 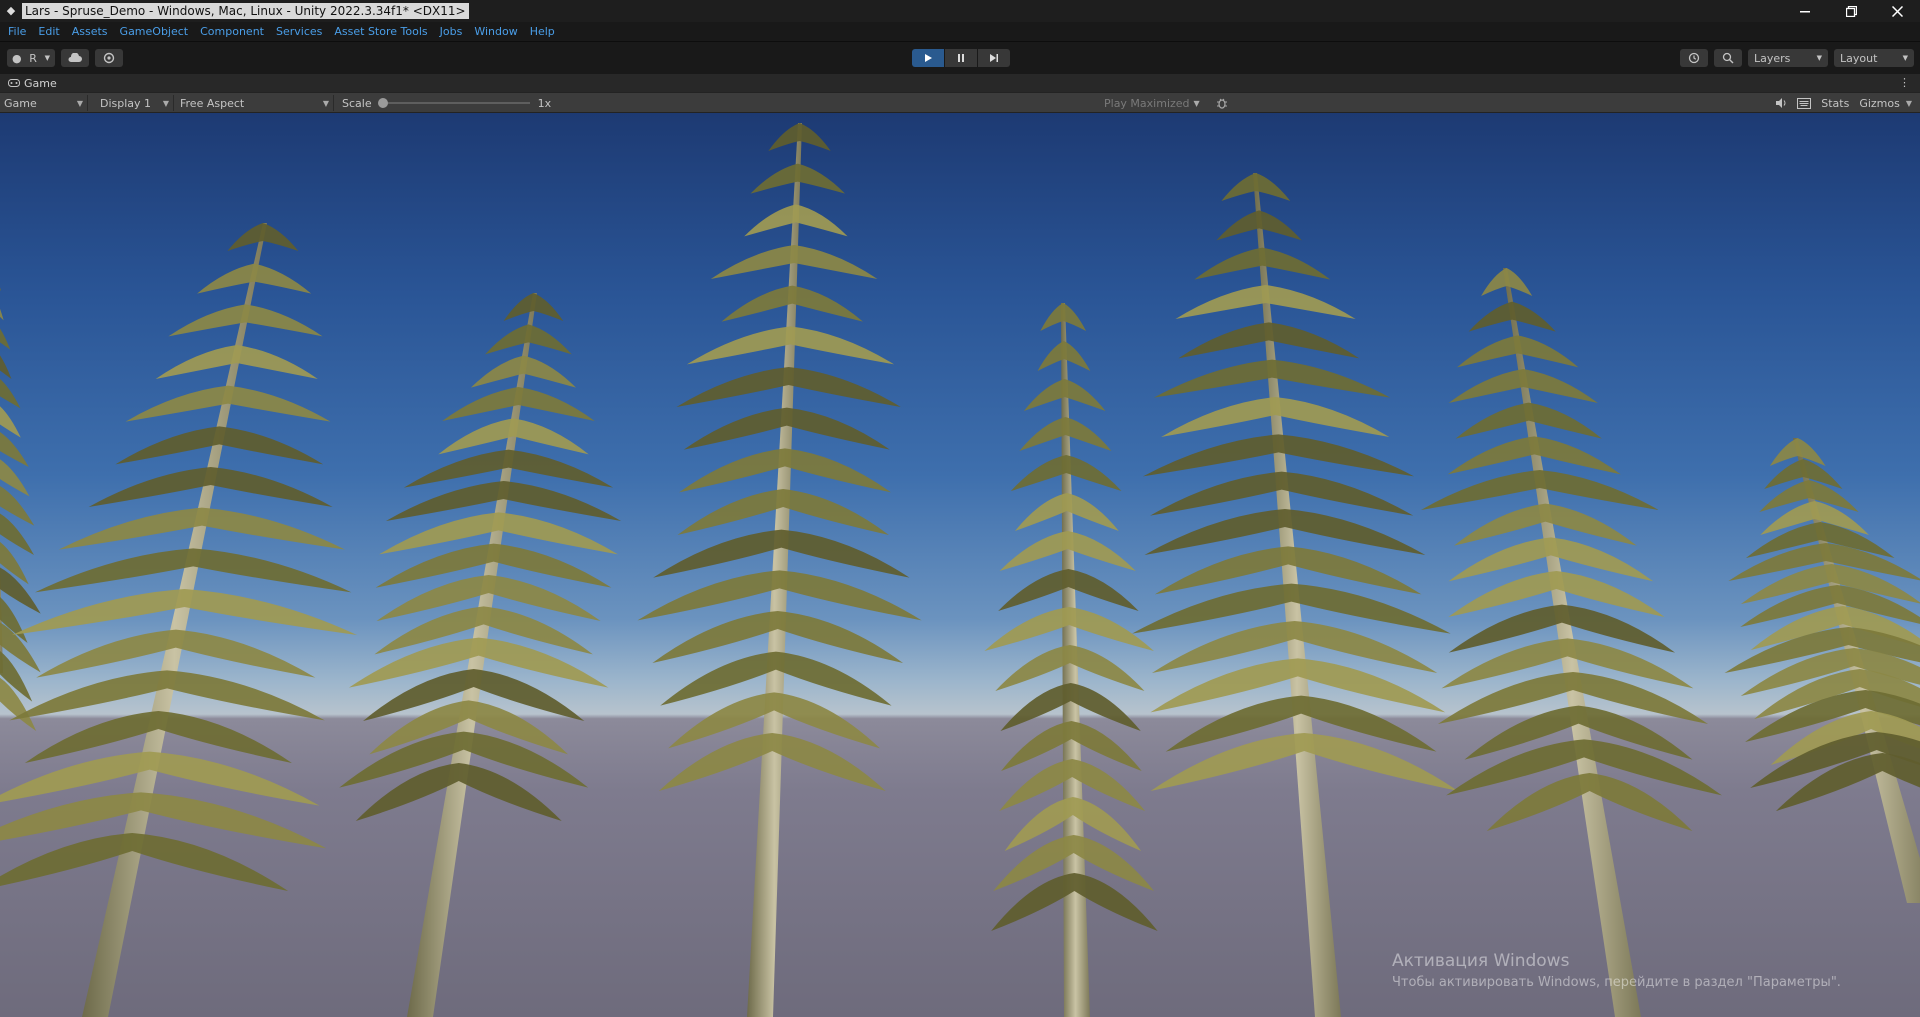 I want to click on play-maximized-dropdown: Play Maximized ▼, so click(x=1152, y=103).